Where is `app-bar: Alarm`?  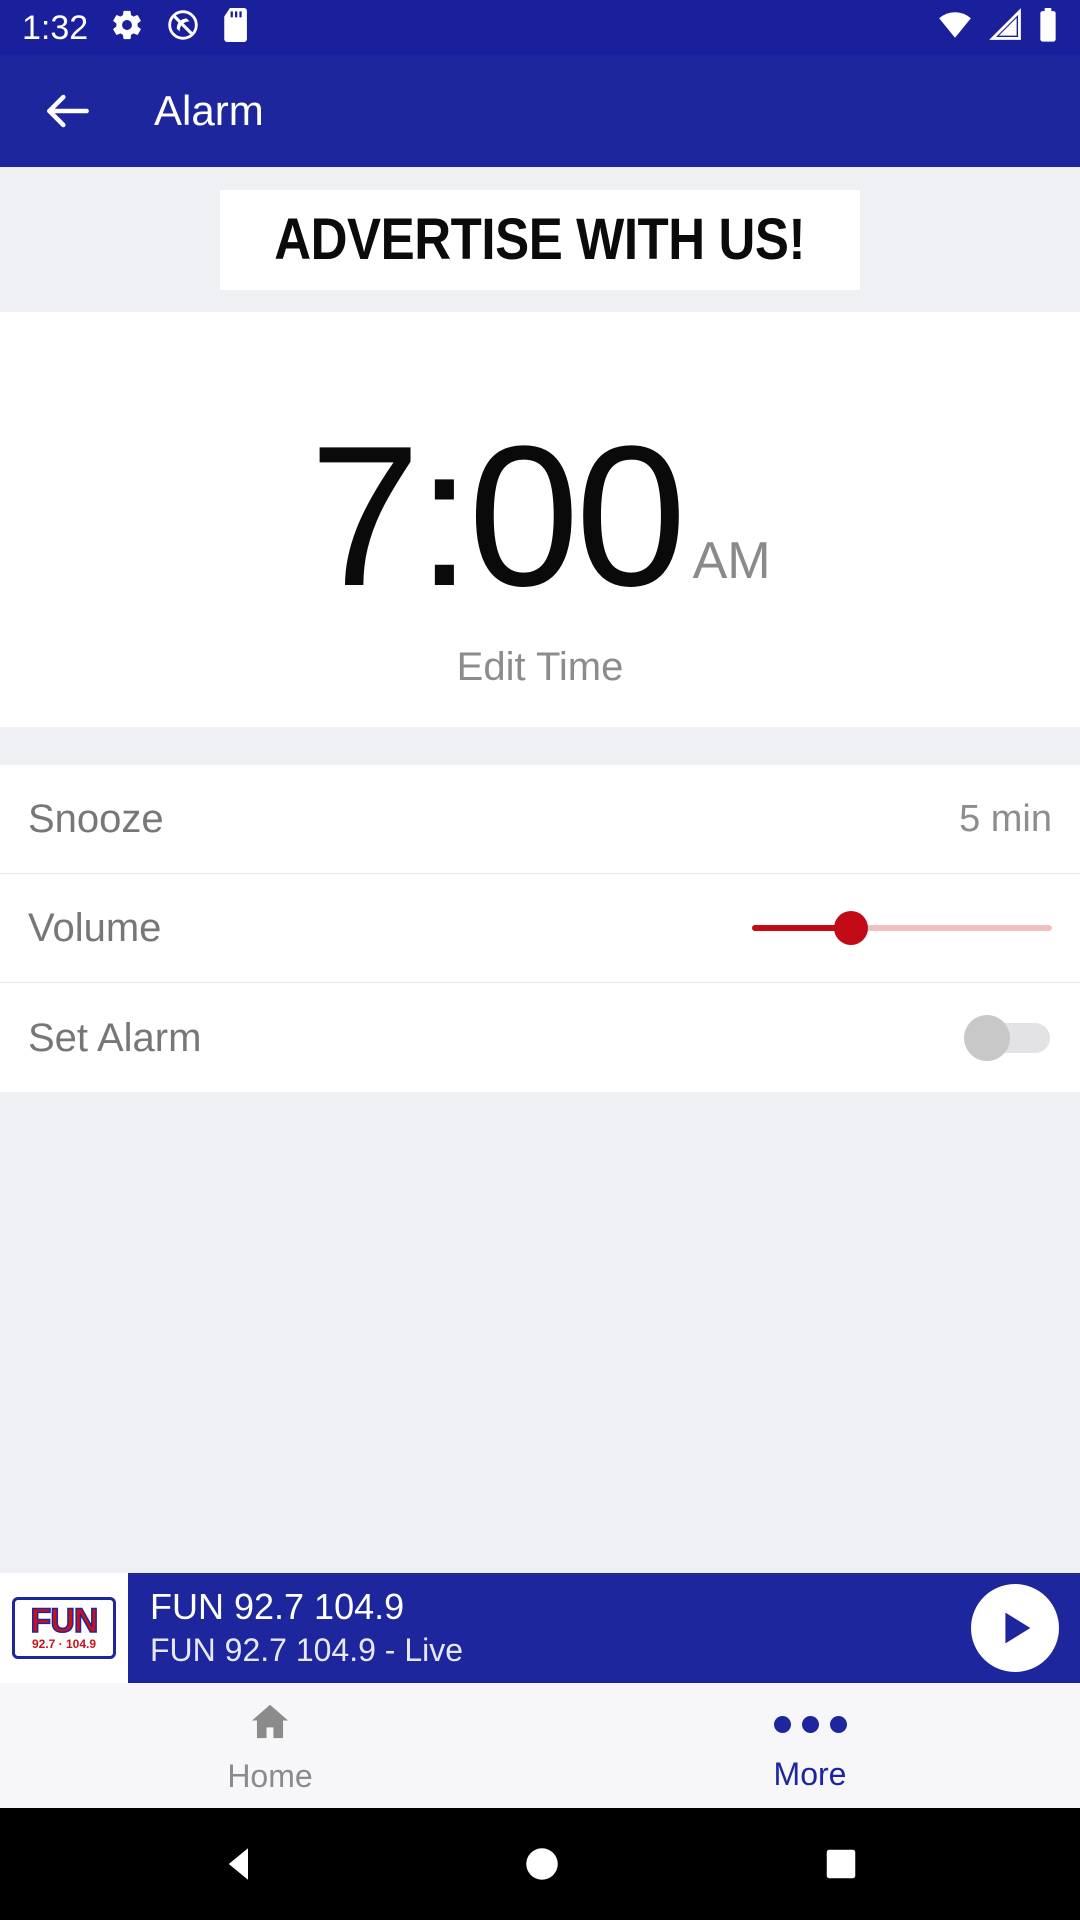 app-bar: Alarm is located at coordinates (540, 111).